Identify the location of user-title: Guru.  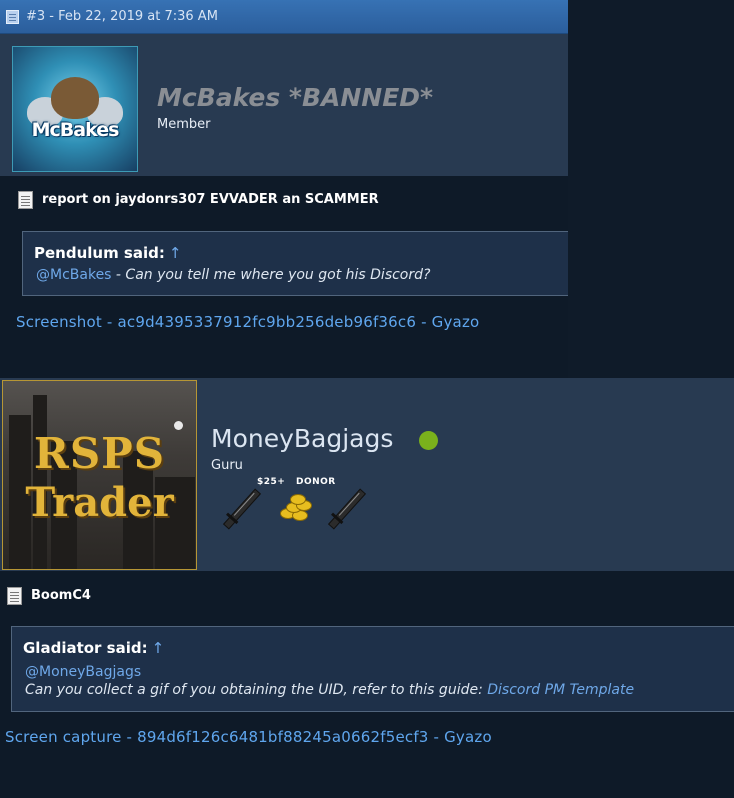
(227, 465).